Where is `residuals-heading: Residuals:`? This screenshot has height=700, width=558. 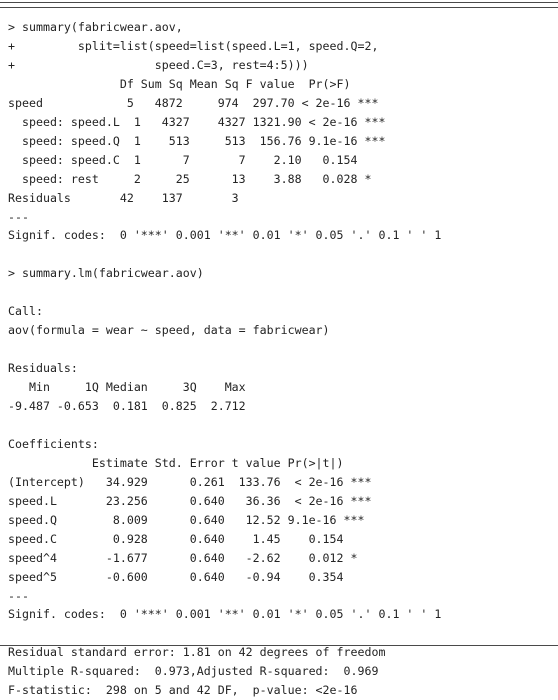 residuals-heading: Residuals: is located at coordinates (43, 368).